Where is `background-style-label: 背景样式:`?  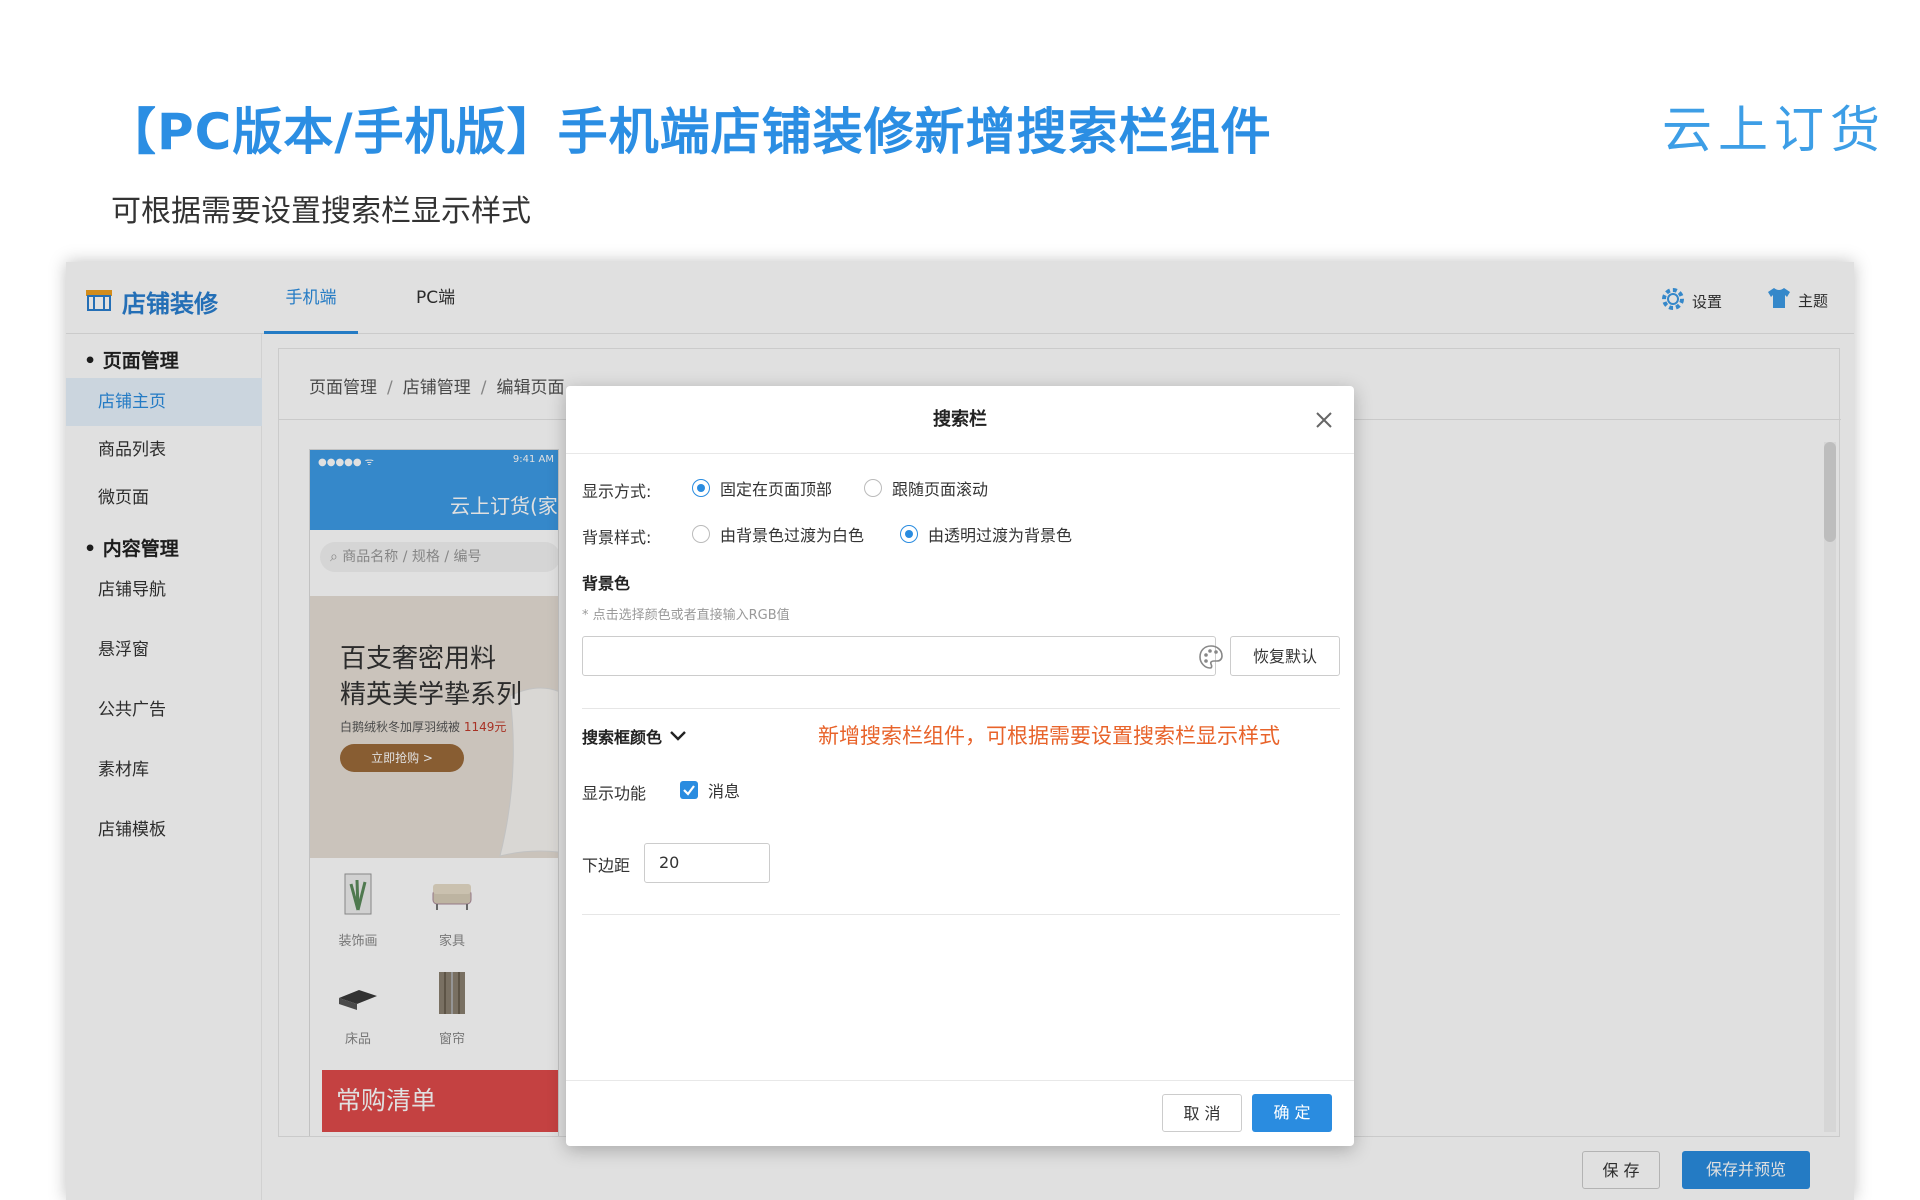 background-style-label: 背景样式: is located at coordinates (617, 537).